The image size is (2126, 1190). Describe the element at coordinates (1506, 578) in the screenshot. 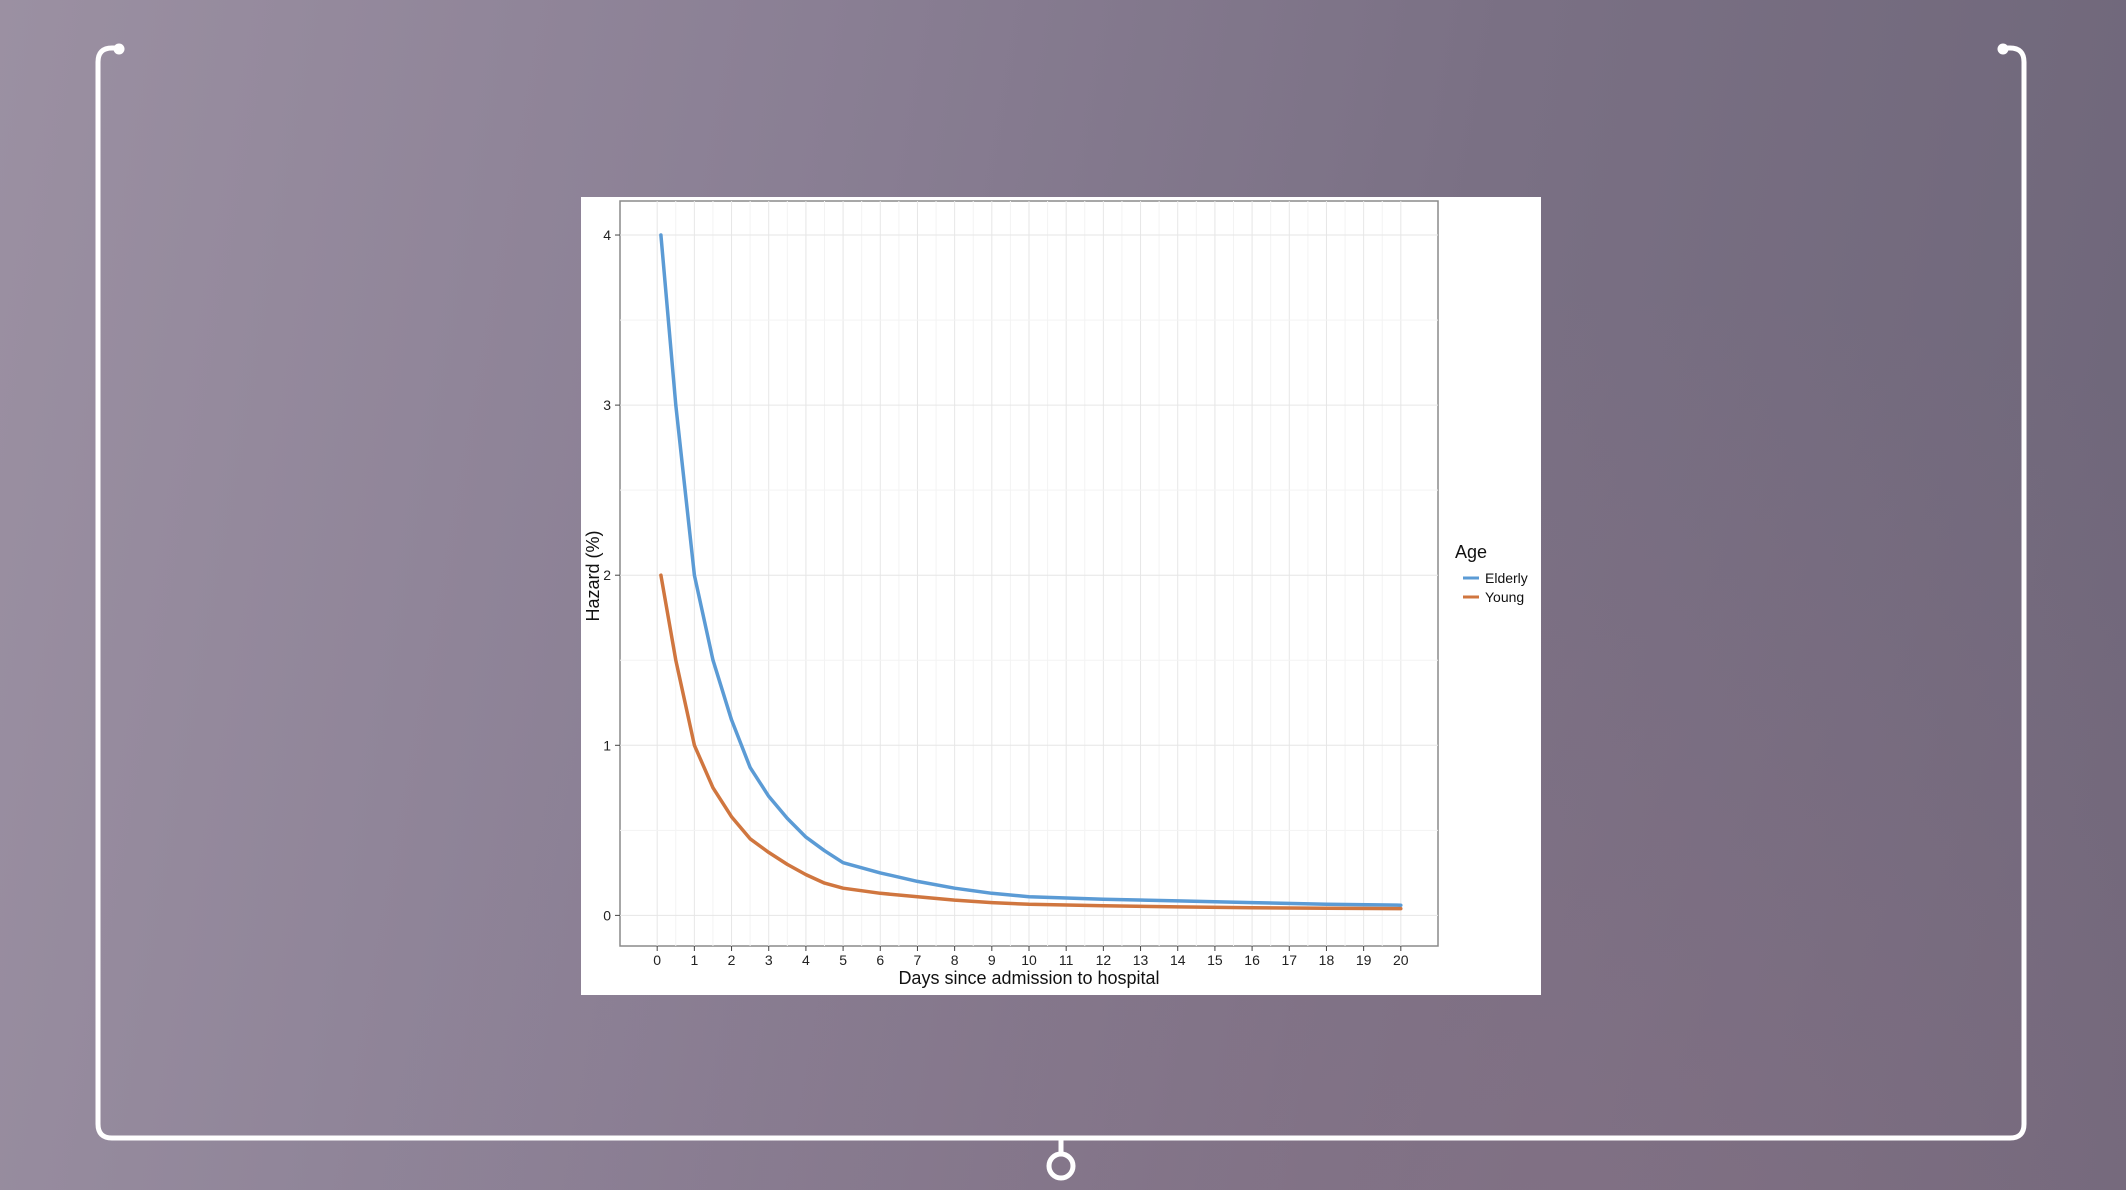

I see `legend-label-elderly: Elderly` at that location.